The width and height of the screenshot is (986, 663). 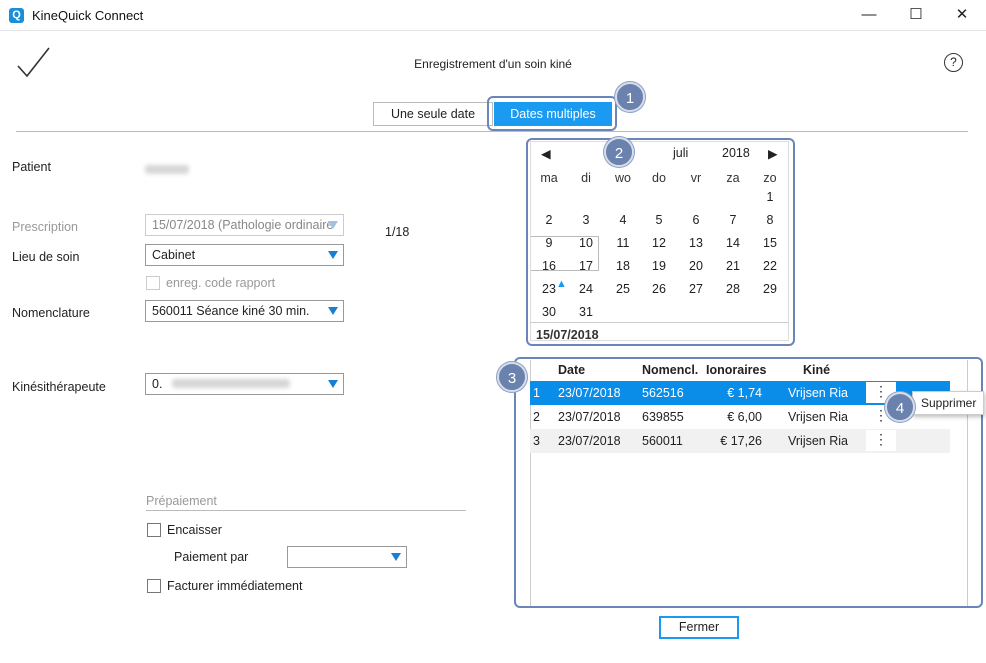 I want to click on prepaiement-section-label: Prépaiement, so click(x=181, y=501).